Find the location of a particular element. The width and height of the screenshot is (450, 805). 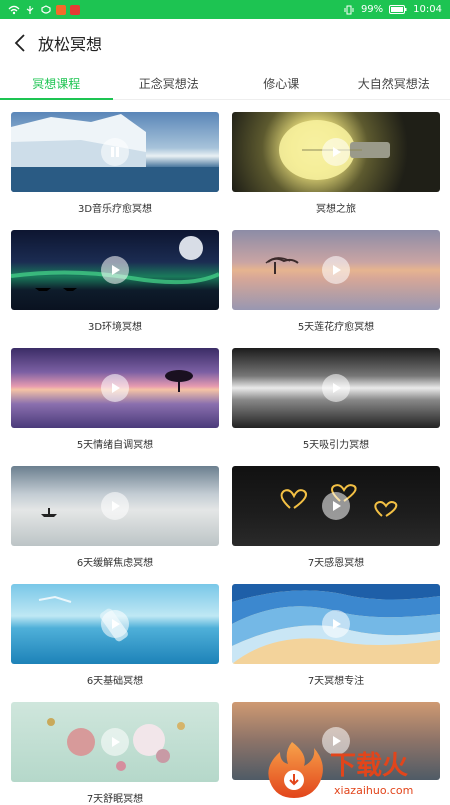

status-bar: 99% 10:04 is located at coordinates (225, 9).